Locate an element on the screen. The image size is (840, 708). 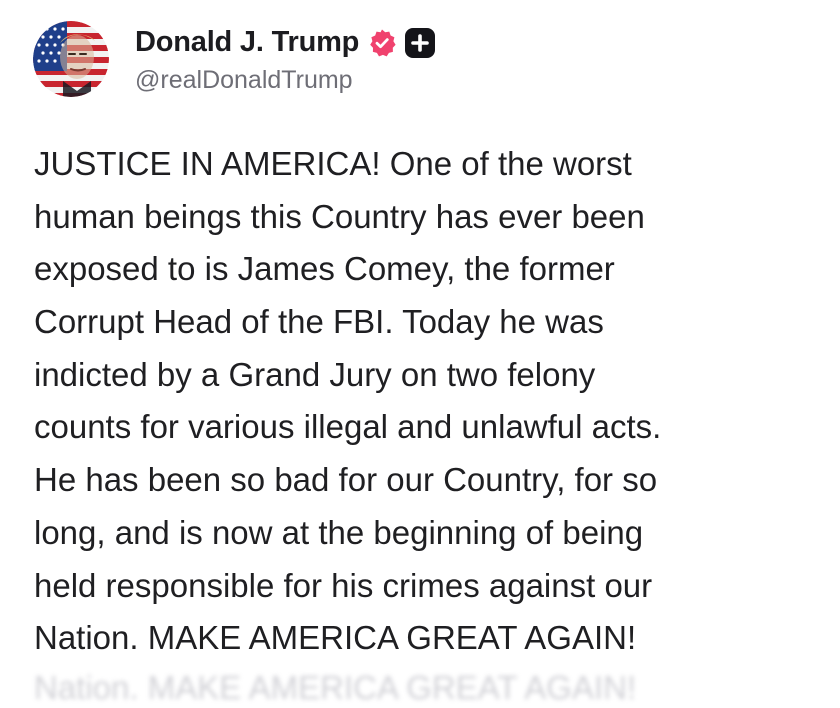
verified-badge-icon is located at coordinates (382, 43).